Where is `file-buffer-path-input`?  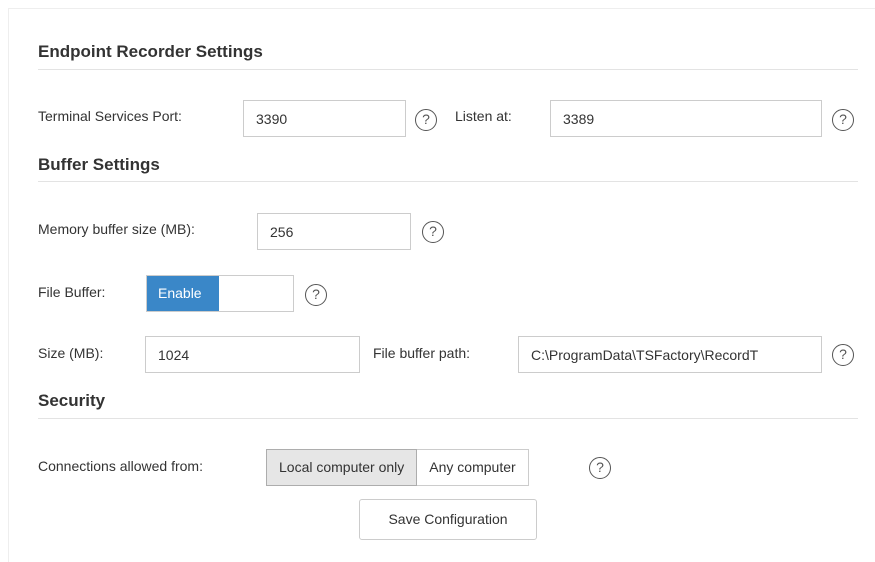 file-buffer-path-input is located at coordinates (670, 354).